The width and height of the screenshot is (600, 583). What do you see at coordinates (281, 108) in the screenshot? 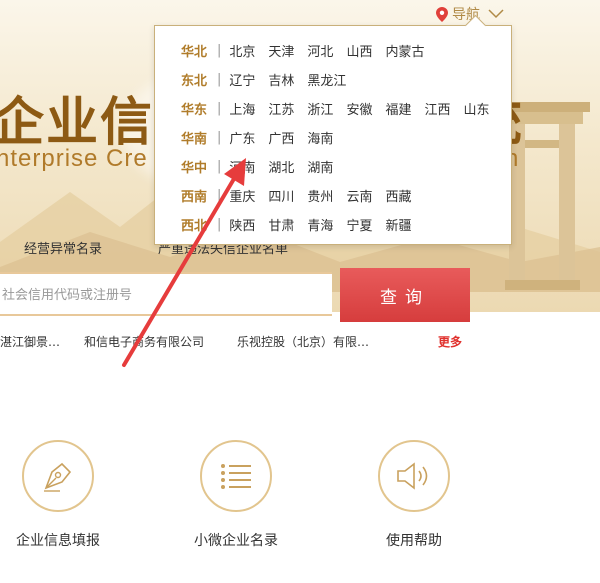
I see `province-link: 江苏` at bounding box center [281, 108].